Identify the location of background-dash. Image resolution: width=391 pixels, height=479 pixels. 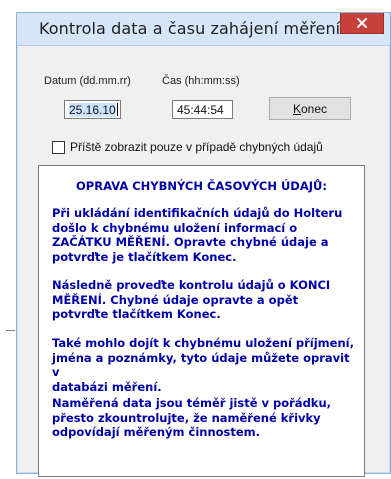
(10, 330).